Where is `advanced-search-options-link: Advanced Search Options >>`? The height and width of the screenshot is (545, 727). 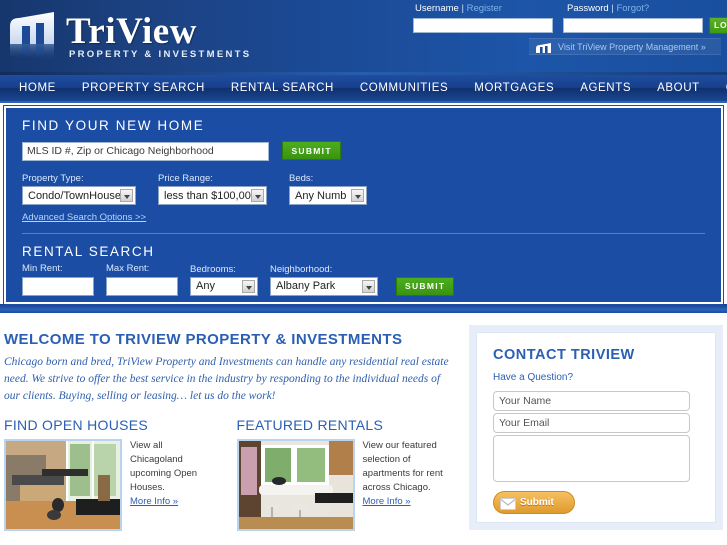 advanced-search-options-link: Advanced Search Options >> is located at coordinates (84, 217).